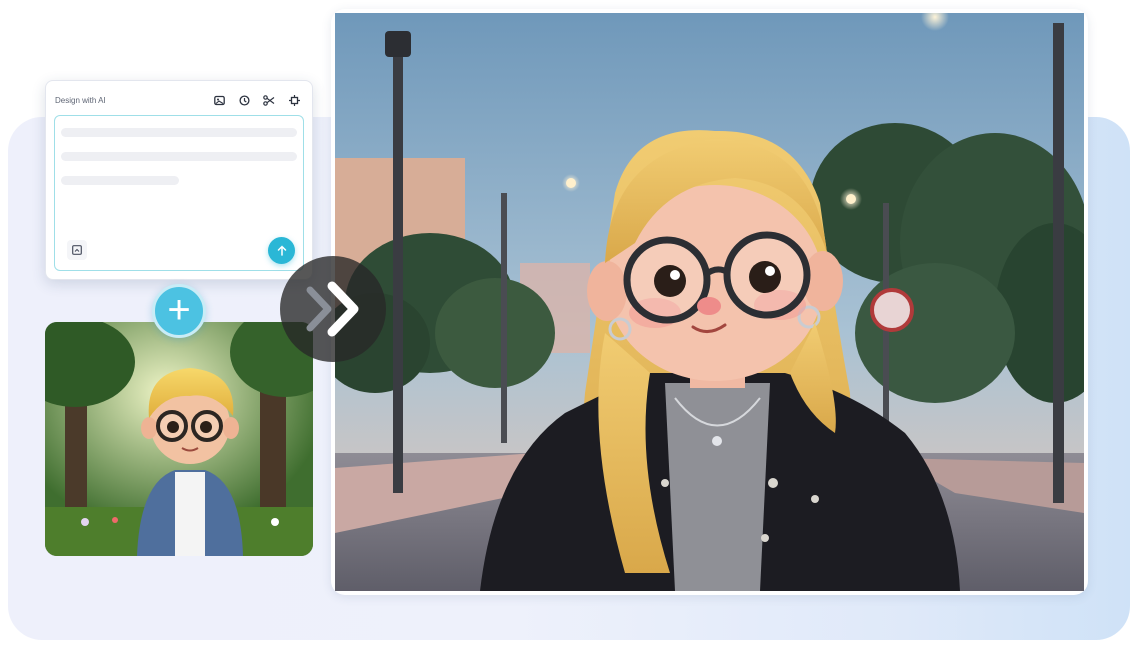 Image resolution: width=1137 pixels, height=646 pixels. I want to click on double-chevron-right-icon, so click(333, 309).